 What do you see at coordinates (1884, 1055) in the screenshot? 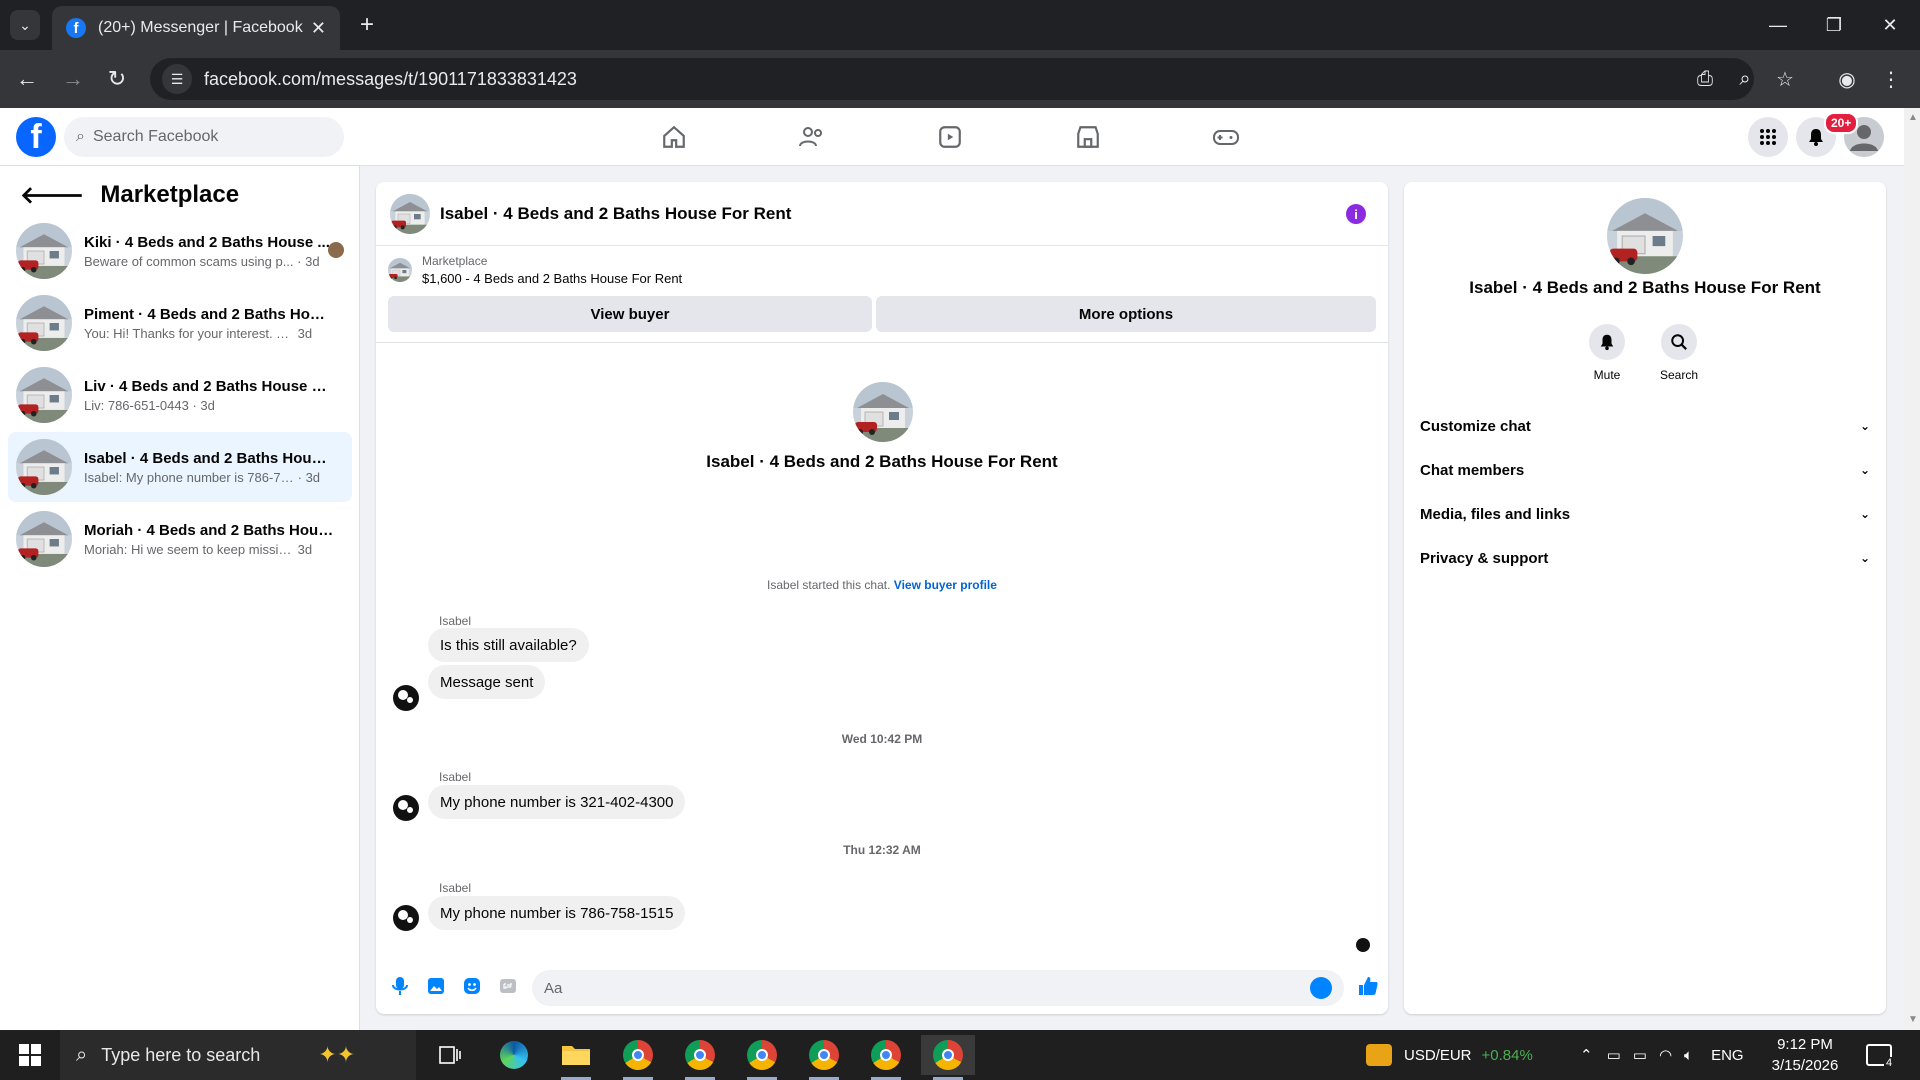
I see `notification-center-button: 4` at bounding box center [1884, 1055].